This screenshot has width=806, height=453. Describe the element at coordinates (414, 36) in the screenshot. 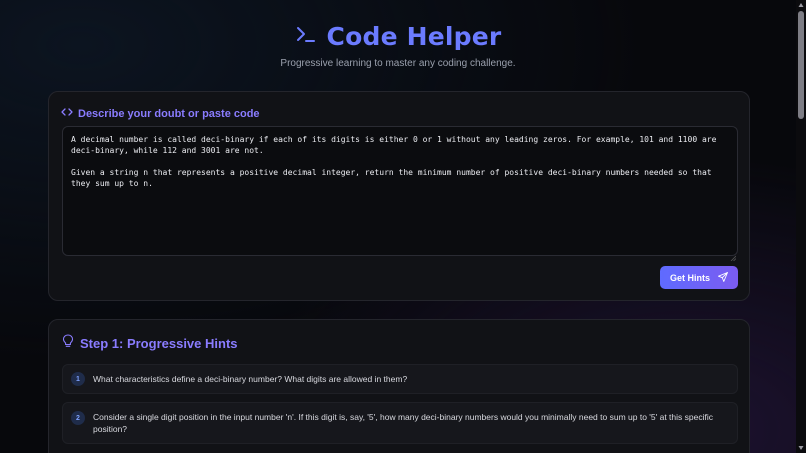

I see `page-title: Code Helper` at that location.